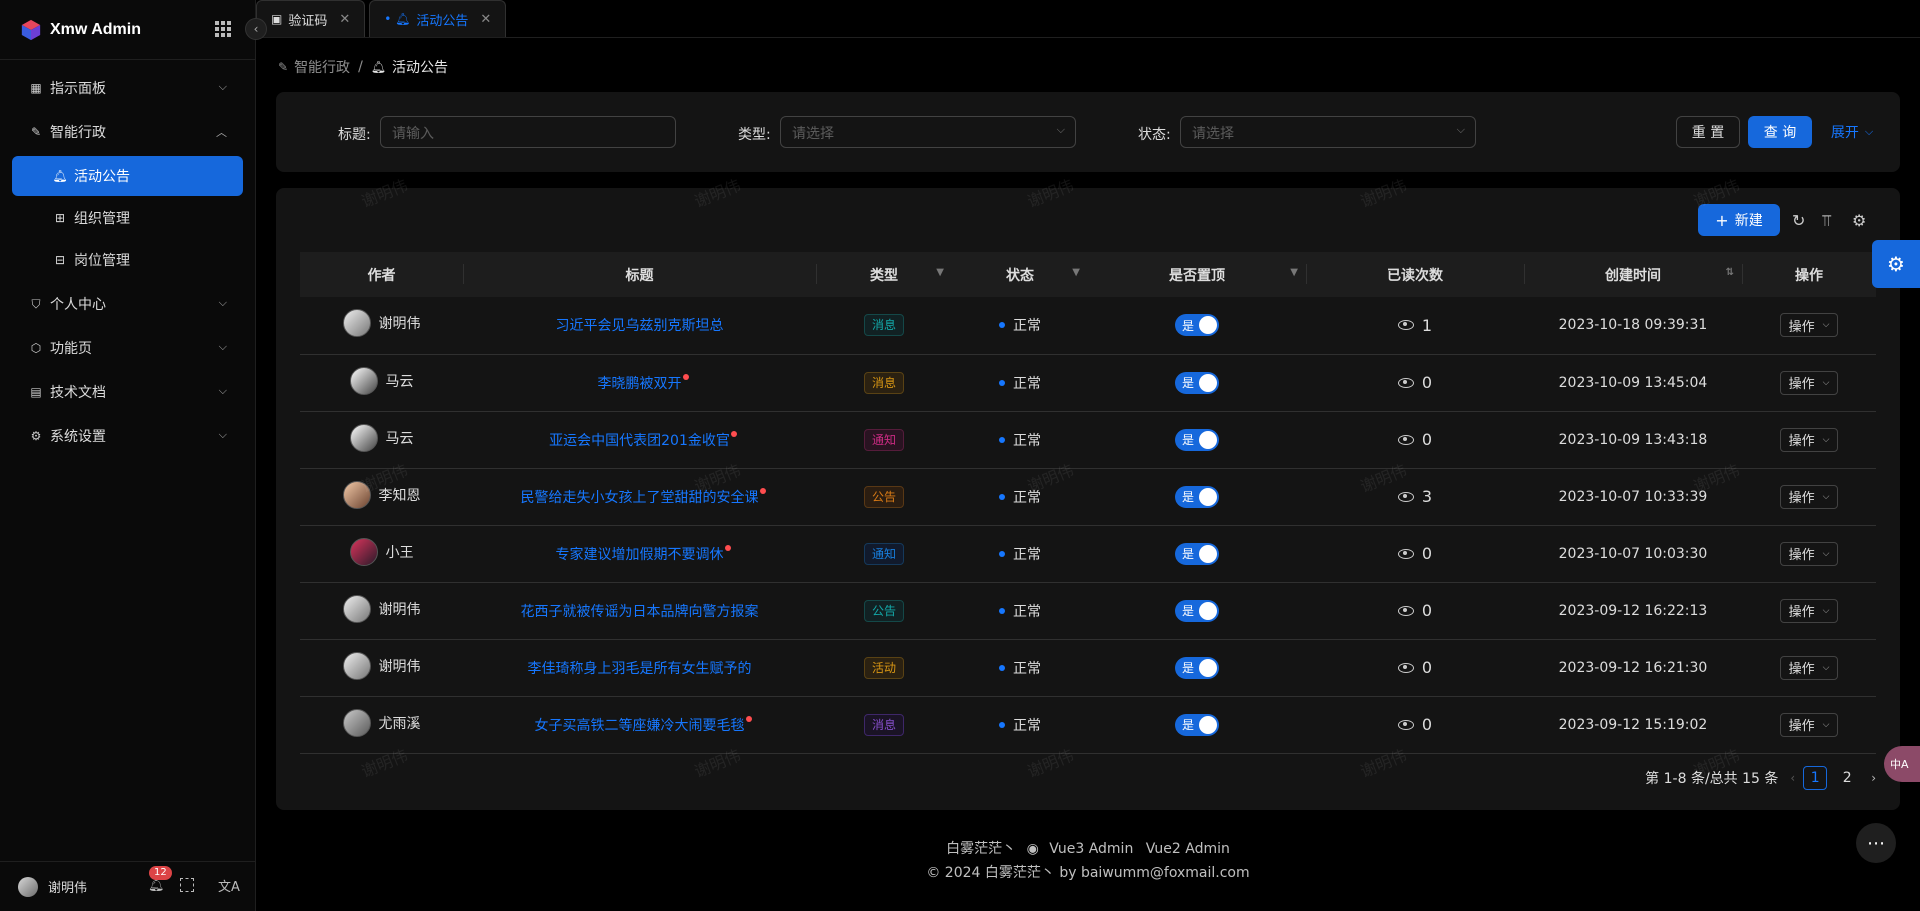  I want to click on submenu-jobs: ⊟ 岗位管理, so click(127, 260).